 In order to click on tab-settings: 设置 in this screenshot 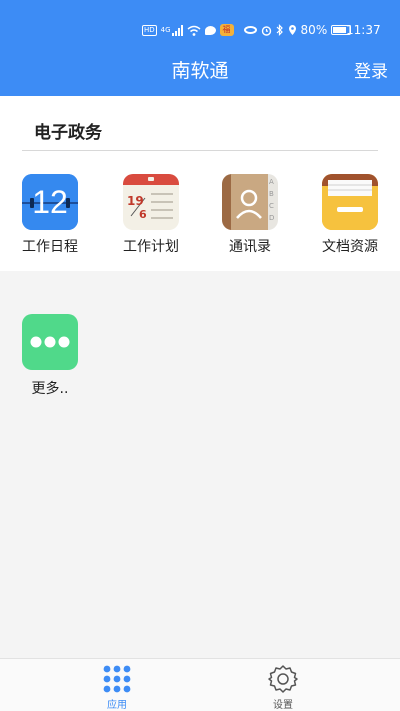, I will do `click(283, 685)`.